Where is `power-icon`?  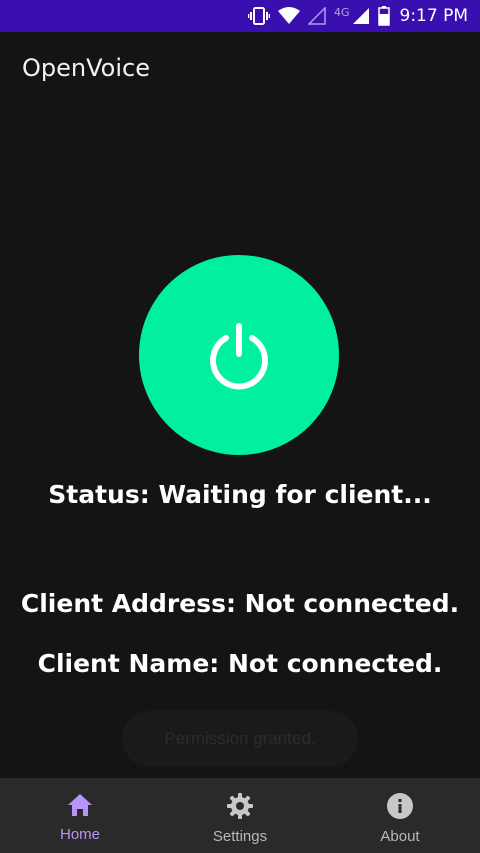 power-icon is located at coordinates (239, 356).